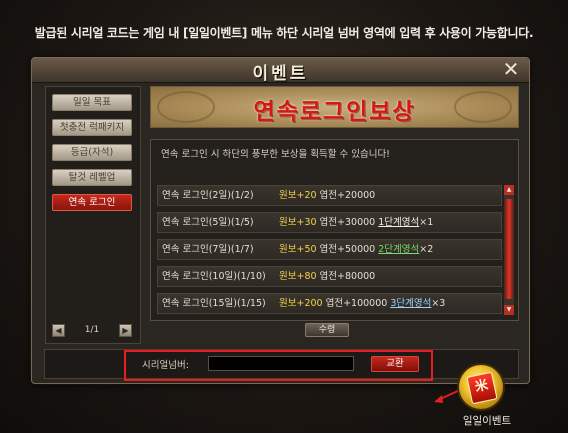 The image size is (568, 433). I want to click on tab-consecutive-login: 연속 로그인, so click(92, 202).